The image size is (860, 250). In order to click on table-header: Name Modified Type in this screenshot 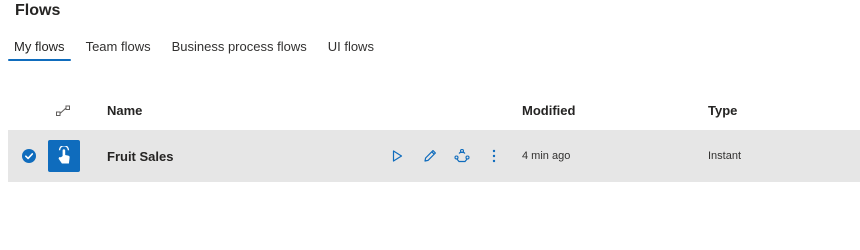, I will do `click(434, 111)`.